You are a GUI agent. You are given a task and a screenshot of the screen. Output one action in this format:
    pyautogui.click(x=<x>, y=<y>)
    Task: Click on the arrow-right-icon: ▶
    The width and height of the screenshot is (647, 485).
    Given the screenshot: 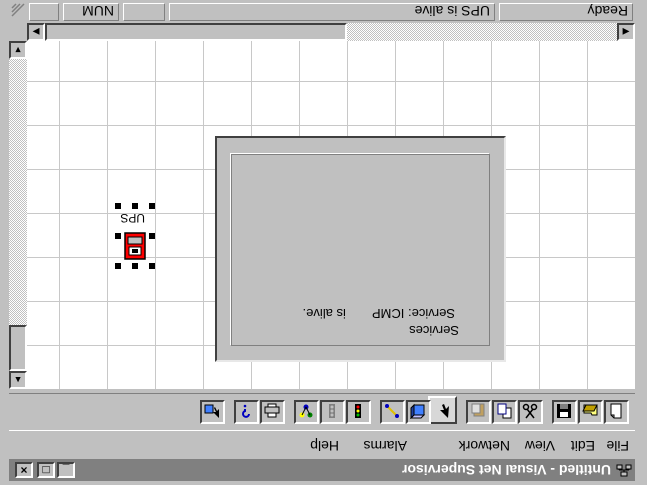 What is the action you would take?
    pyautogui.click(x=36, y=32)
    